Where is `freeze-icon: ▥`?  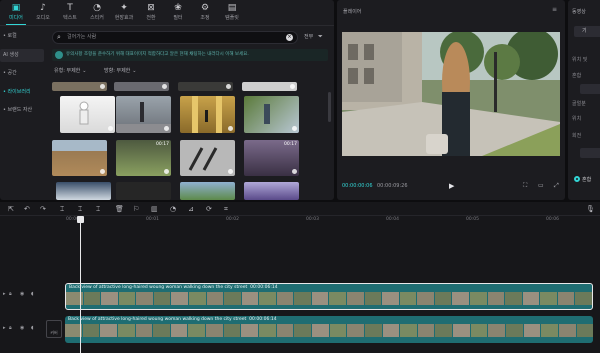
freeze-icon: ▥ is located at coordinates (154, 209).